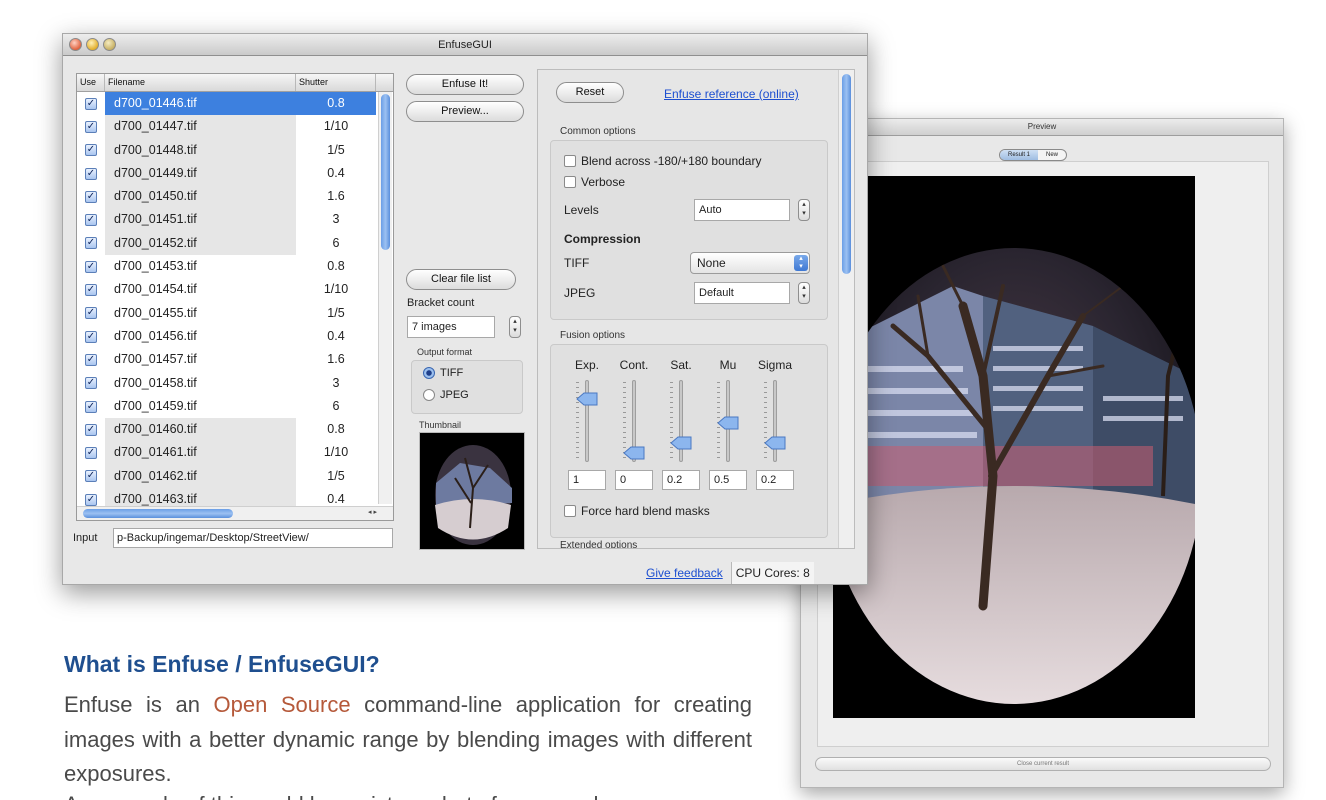 The image size is (1326, 800). I want to click on options-scroll-thumb, so click(846, 174).